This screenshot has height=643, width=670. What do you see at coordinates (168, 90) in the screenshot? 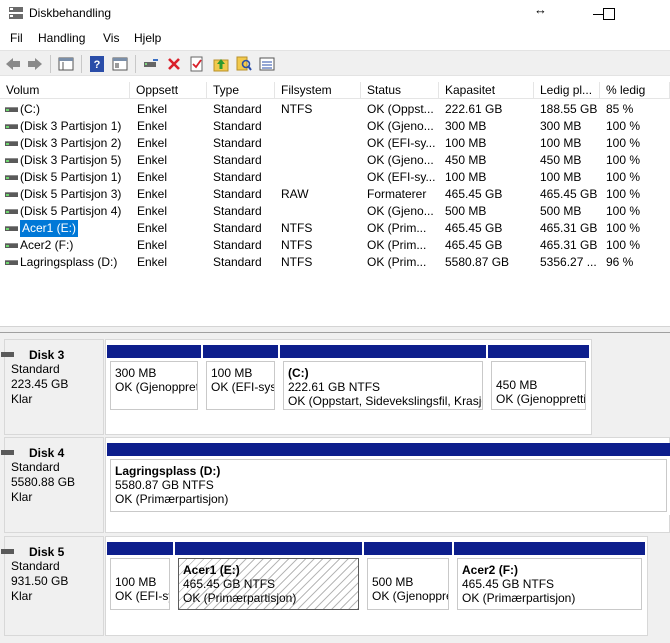
I see `column-header-oppsett: Oppsett` at bounding box center [168, 90].